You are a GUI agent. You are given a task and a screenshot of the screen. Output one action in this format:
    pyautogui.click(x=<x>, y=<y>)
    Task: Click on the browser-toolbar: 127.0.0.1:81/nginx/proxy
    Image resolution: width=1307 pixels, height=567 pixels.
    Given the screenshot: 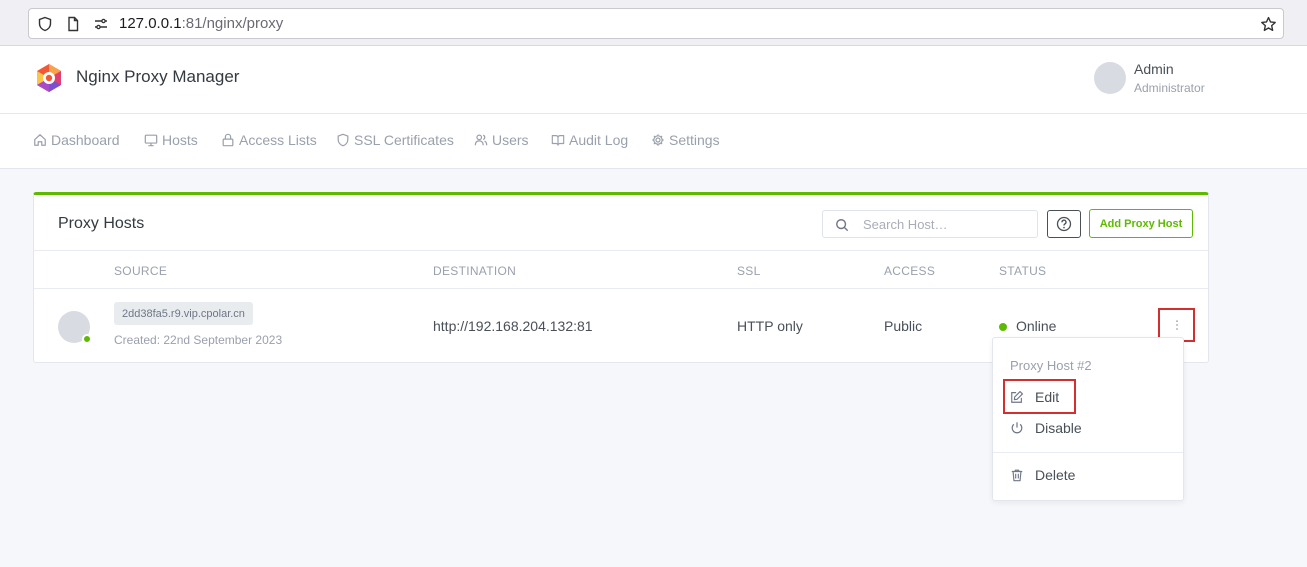 What is the action you would take?
    pyautogui.click(x=653, y=23)
    